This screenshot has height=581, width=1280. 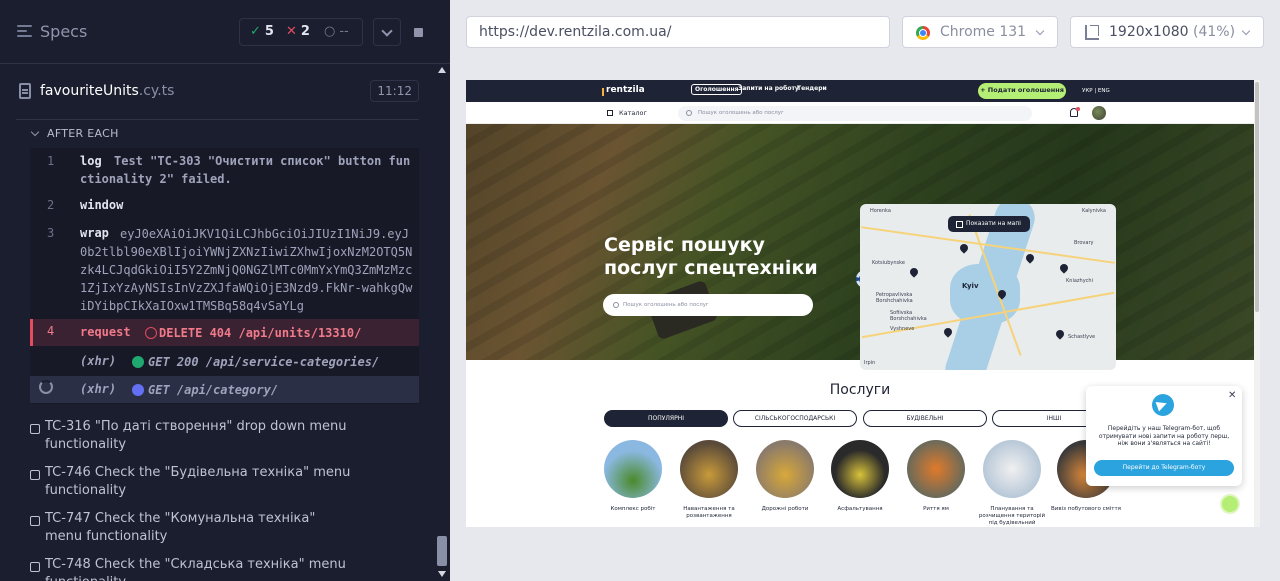 I want to click on runner-topbar: Specs ✓ 5 ✕ 2 ○ --, so click(x=225, y=32).